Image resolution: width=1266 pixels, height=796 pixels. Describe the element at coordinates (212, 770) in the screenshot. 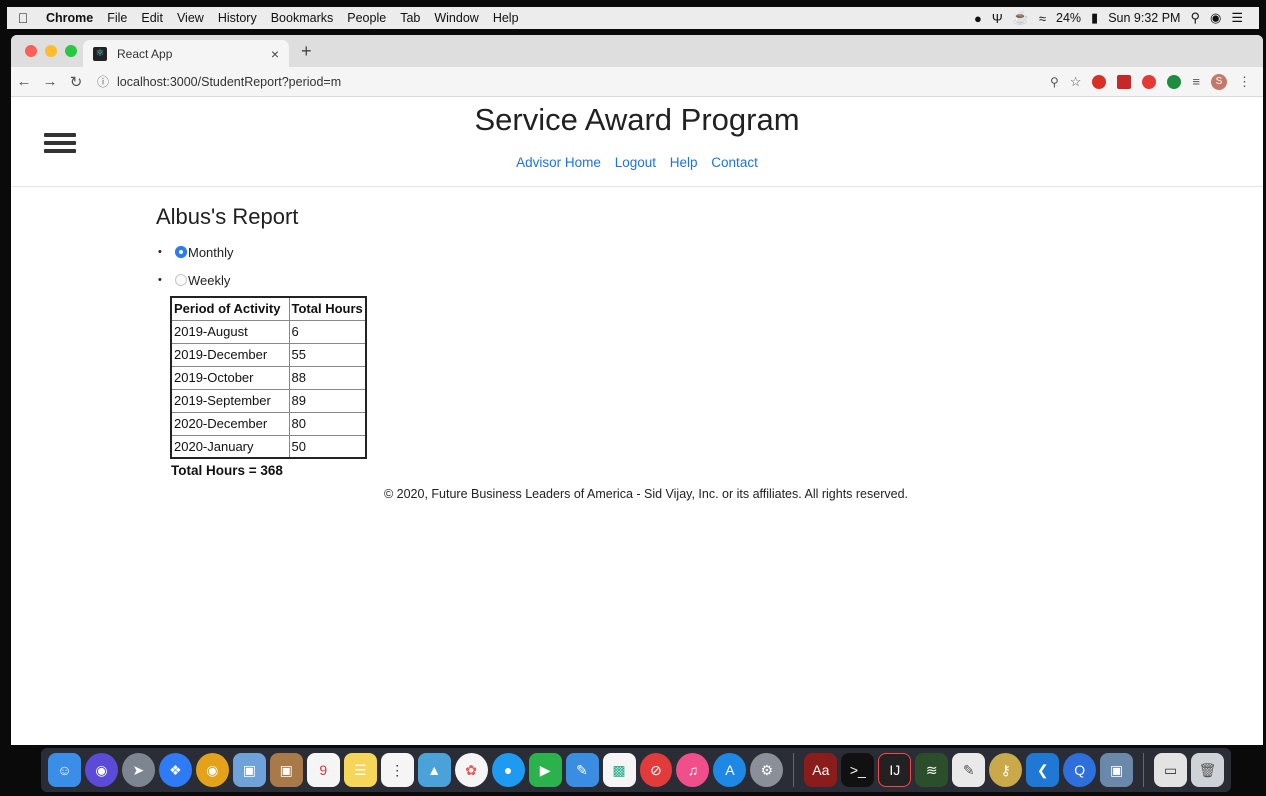

I see `chrome-icon: ◉` at that location.